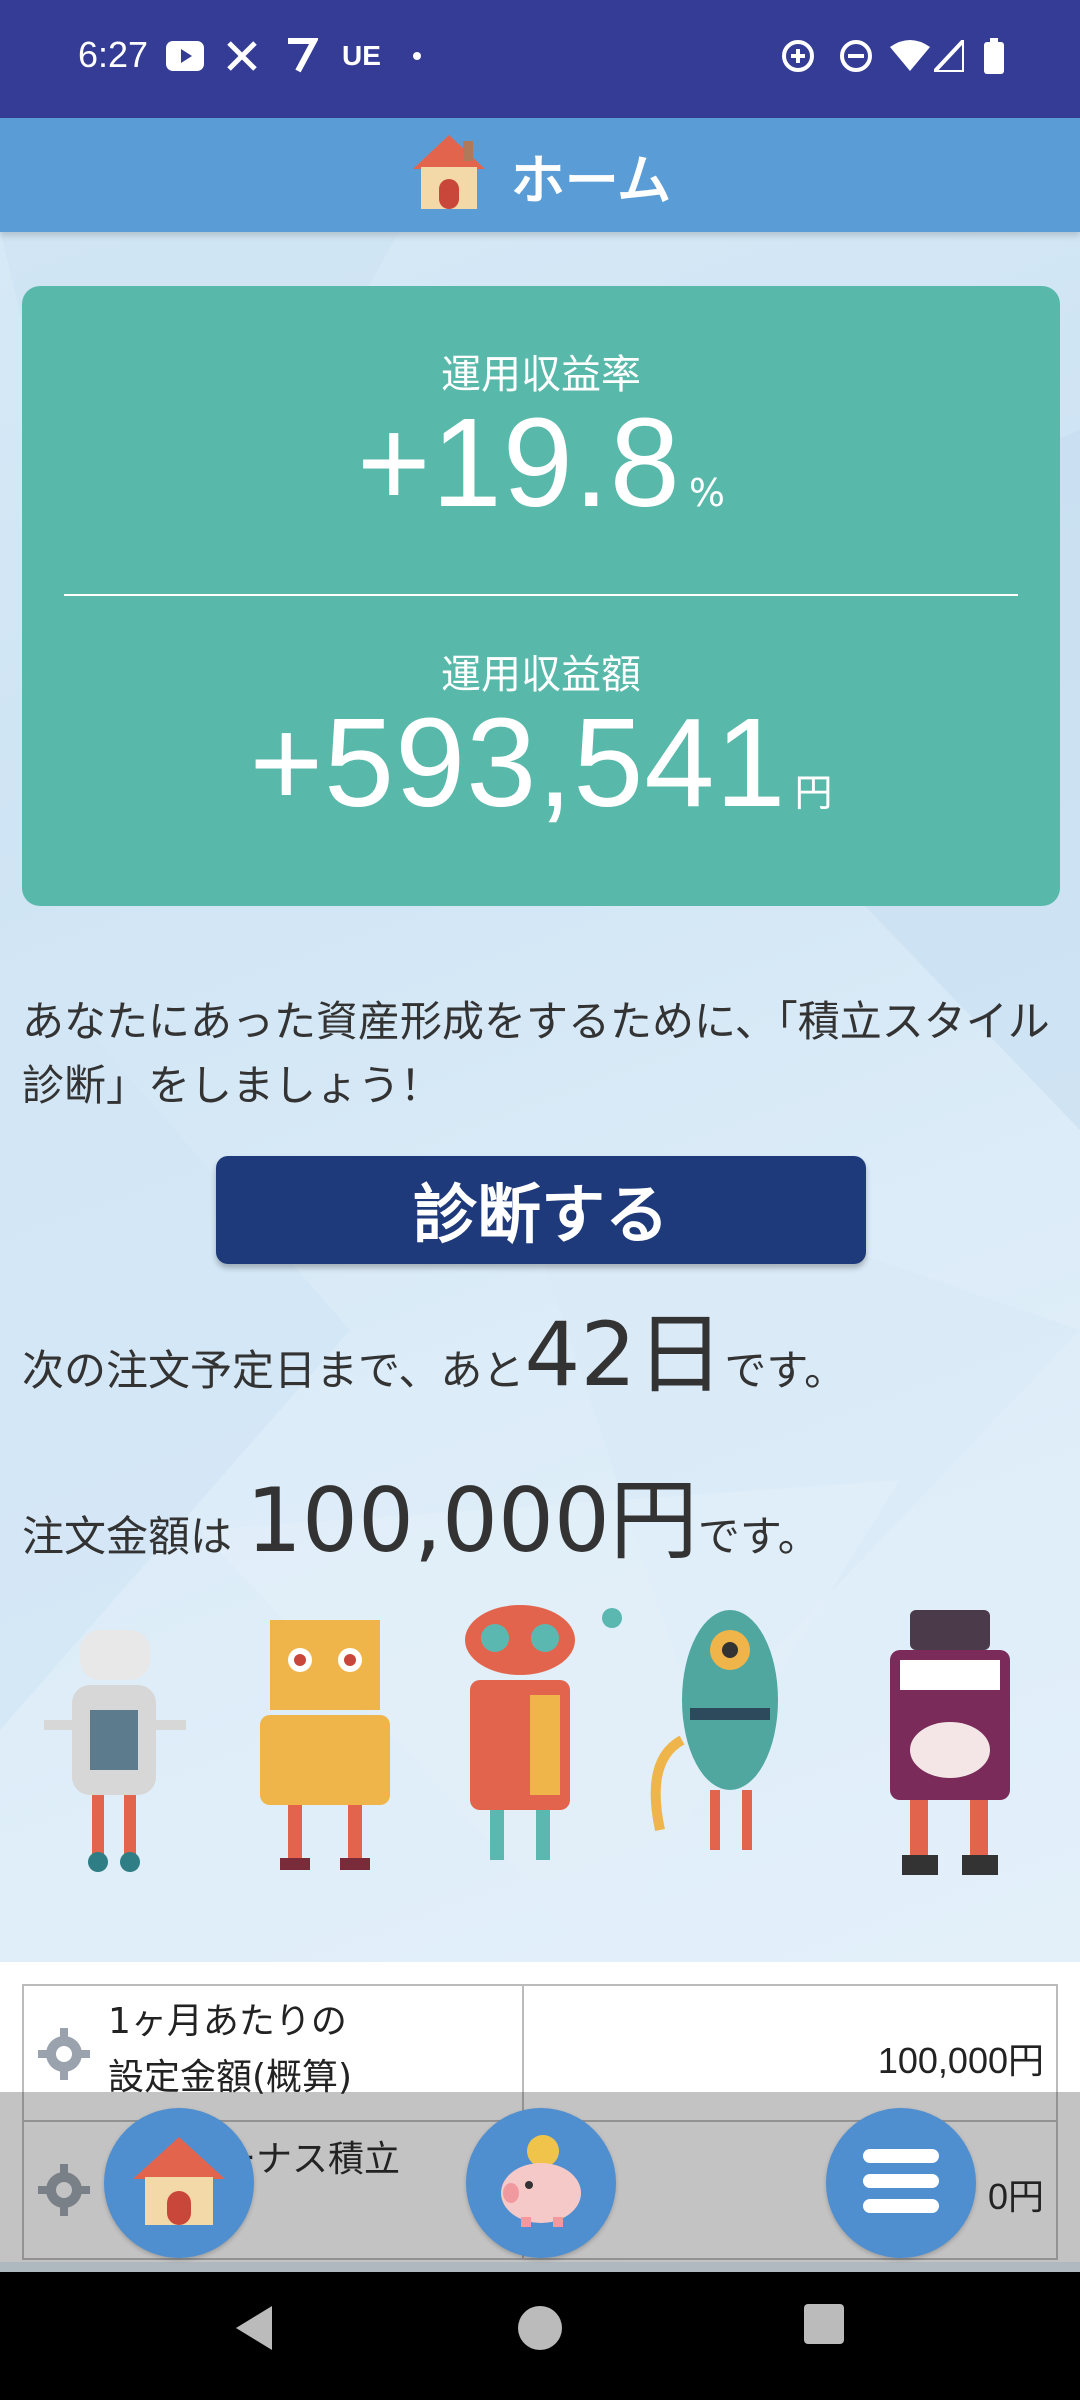  I want to click on order-day-prefix: 次の注文予定日まで、あと, so click(273, 1370).